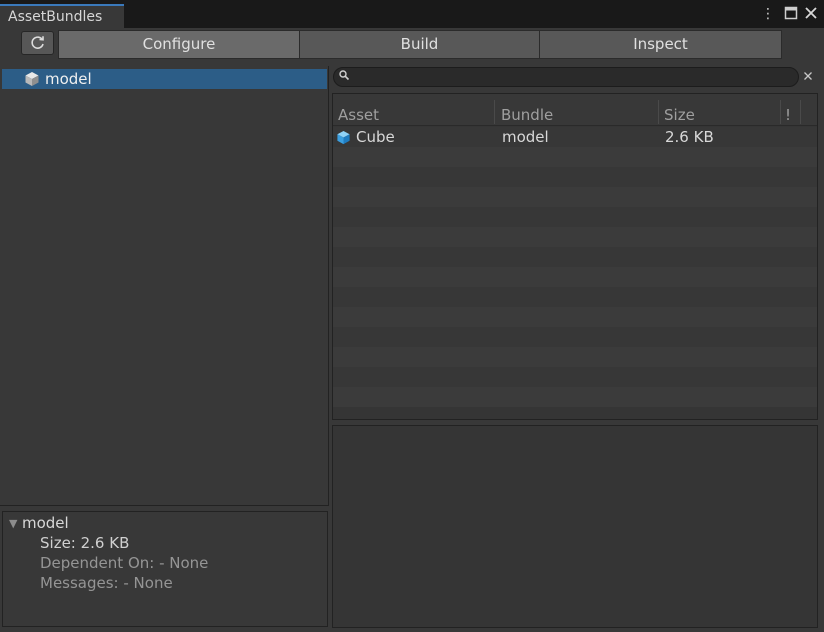 The width and height of the screenshot is (824, 632). What do you see at coordinates (375, 137) in the screenshot?
I see `asset-name: Cube` at bounding box center [375, 137].